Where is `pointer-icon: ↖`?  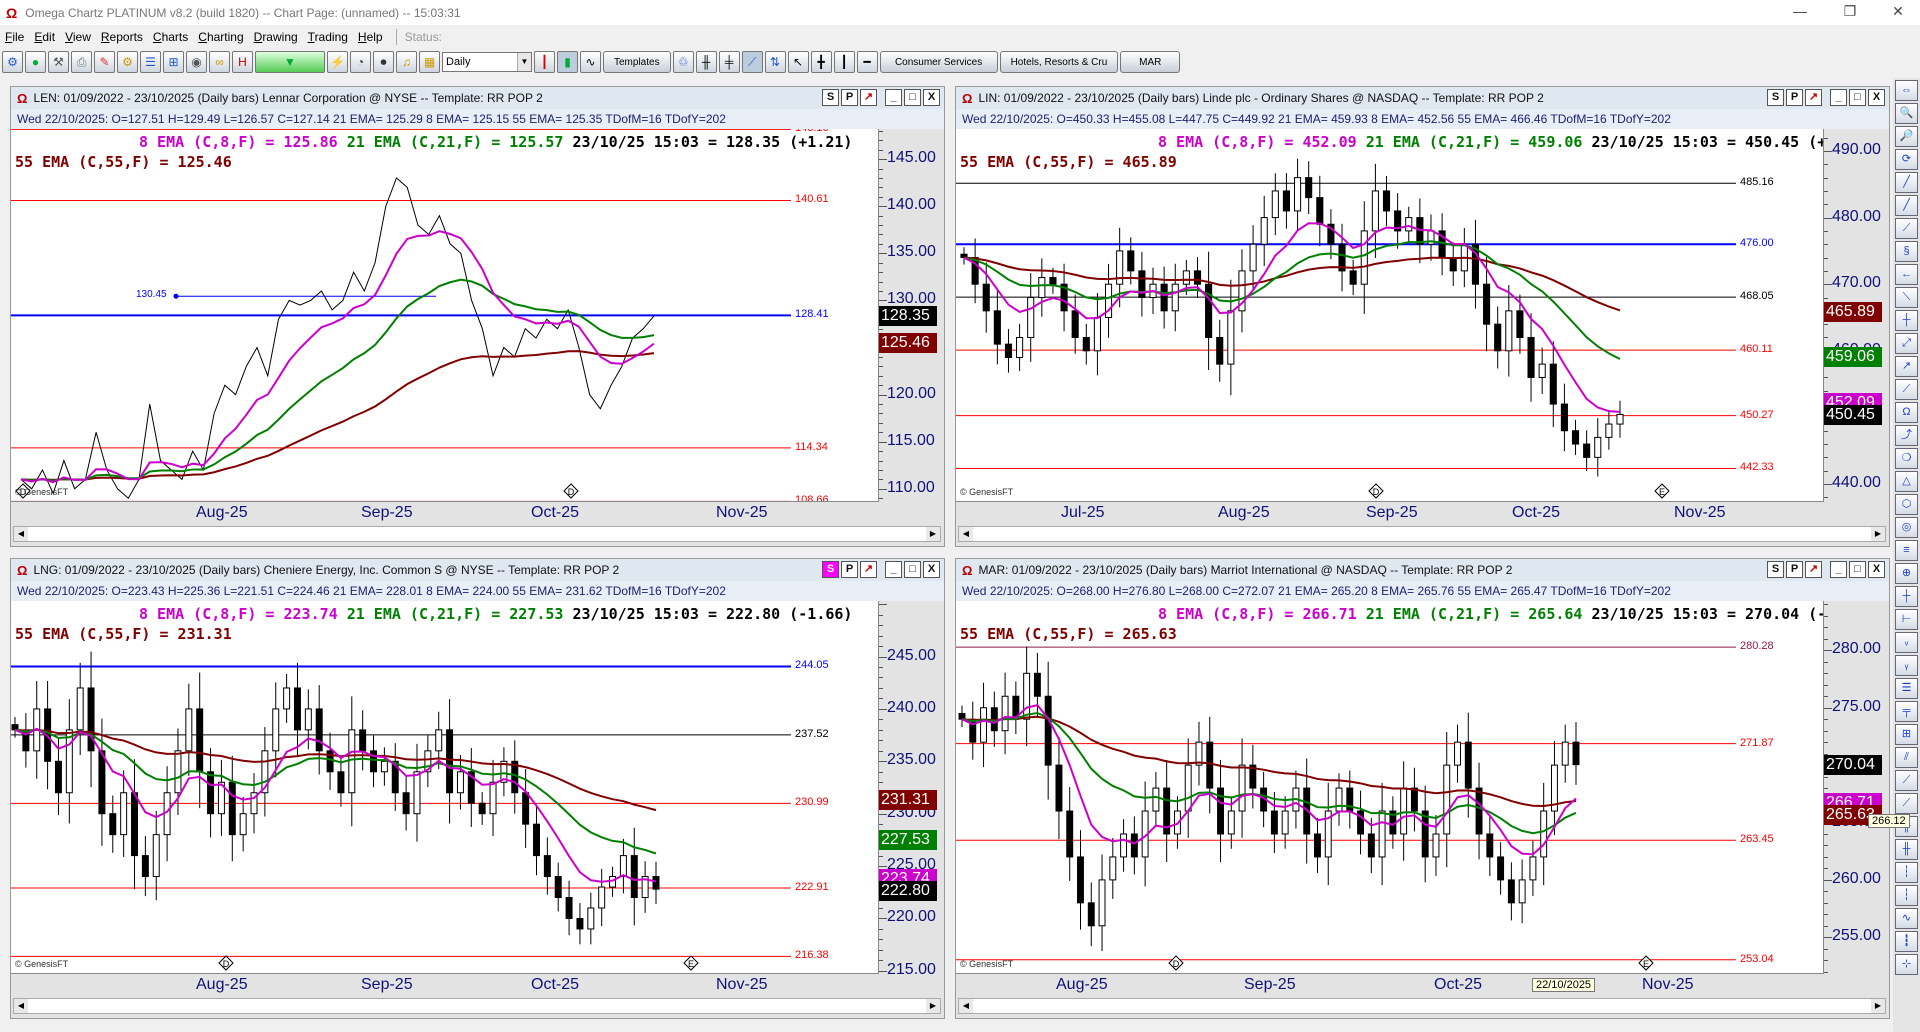 pointer-icon: ↖ is located at coordinates (798, 62).